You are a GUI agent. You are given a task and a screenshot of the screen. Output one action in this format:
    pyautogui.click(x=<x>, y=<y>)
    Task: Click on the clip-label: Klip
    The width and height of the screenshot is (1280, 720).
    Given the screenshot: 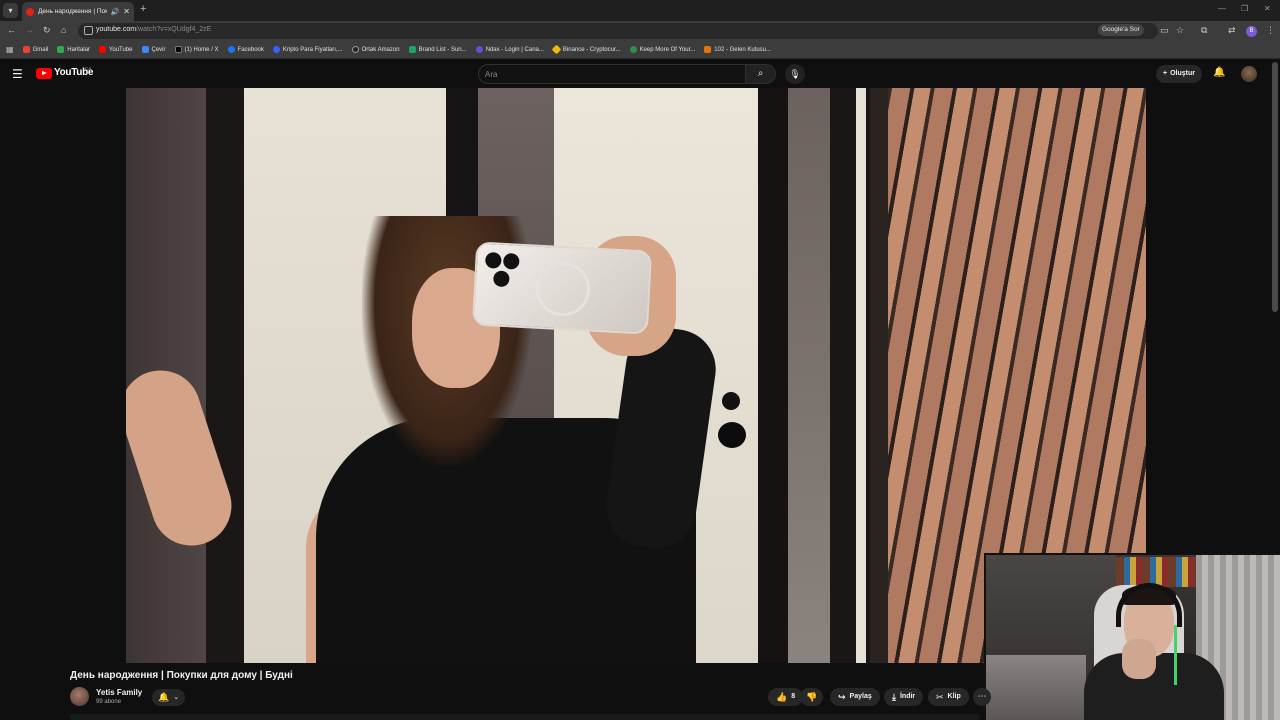 What is the action you would take?
    pyautogui.click(x=954, y=696)
    